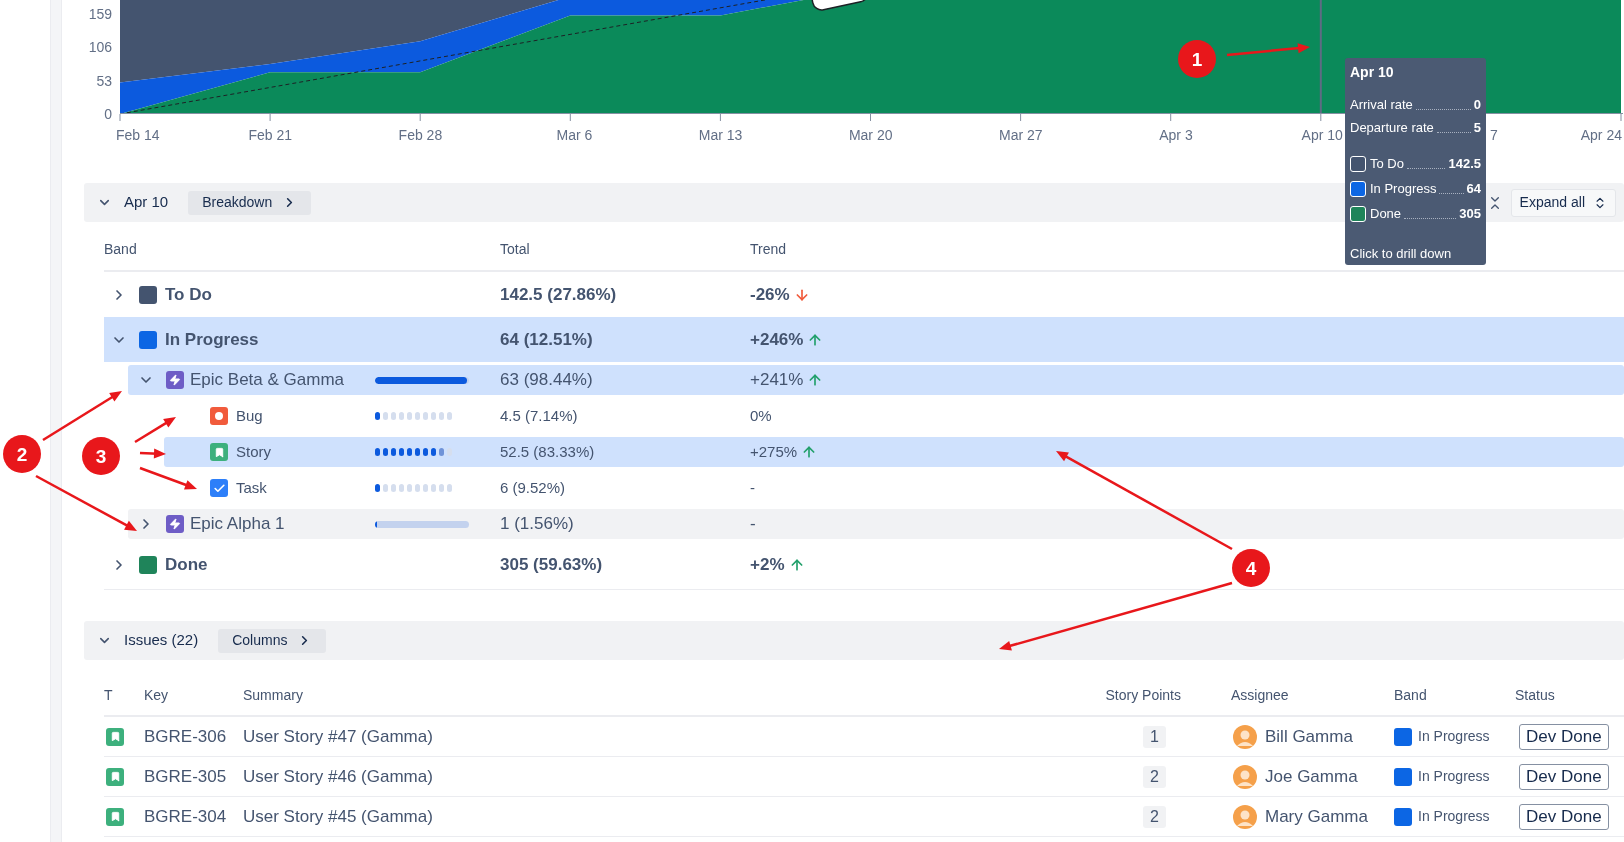  Describe the element at coordinates (537, 524) in the screenshot. I see `total-value: 1 (1.56%)` at that location.